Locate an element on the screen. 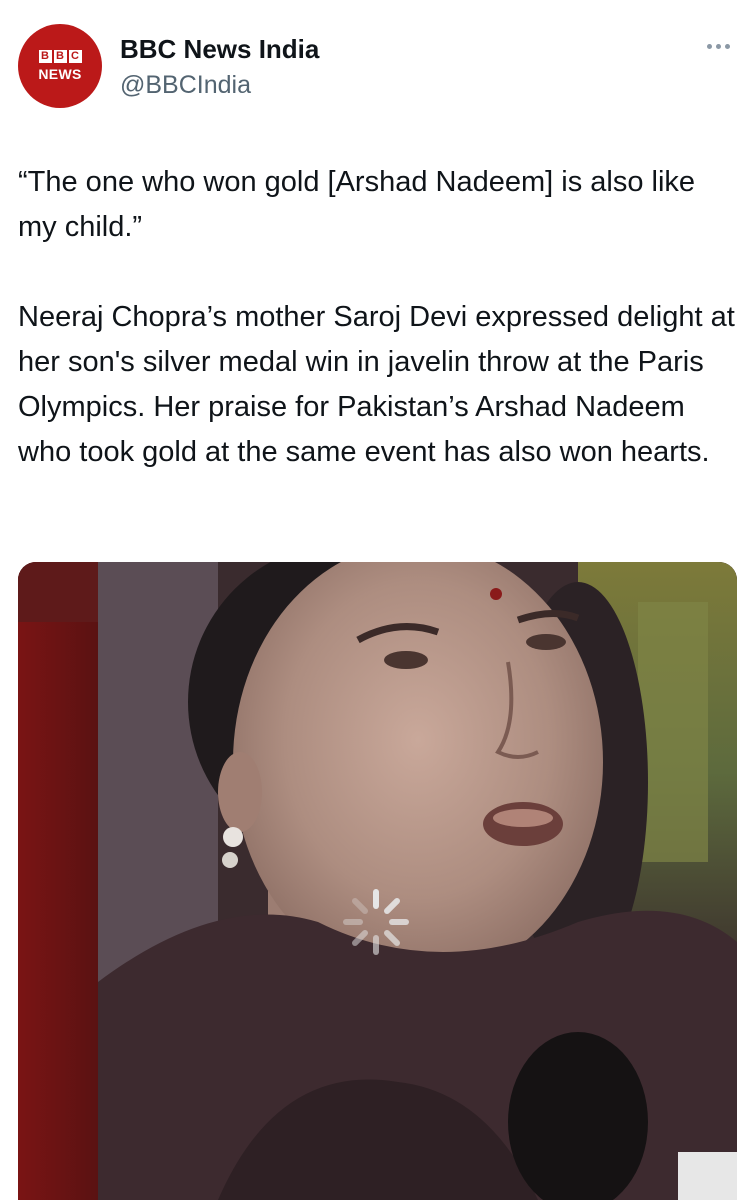  tweet-header: B B C NEWS BBC News India @BBCIndia is located at coordinates (377, 60).